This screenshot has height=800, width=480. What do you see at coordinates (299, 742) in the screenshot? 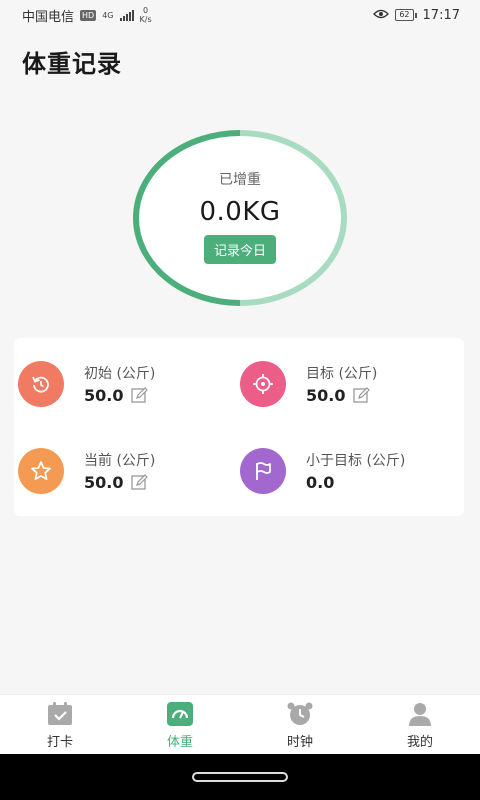
I see `nav-clock-label: 时钟` at bounding box center [299, 742].